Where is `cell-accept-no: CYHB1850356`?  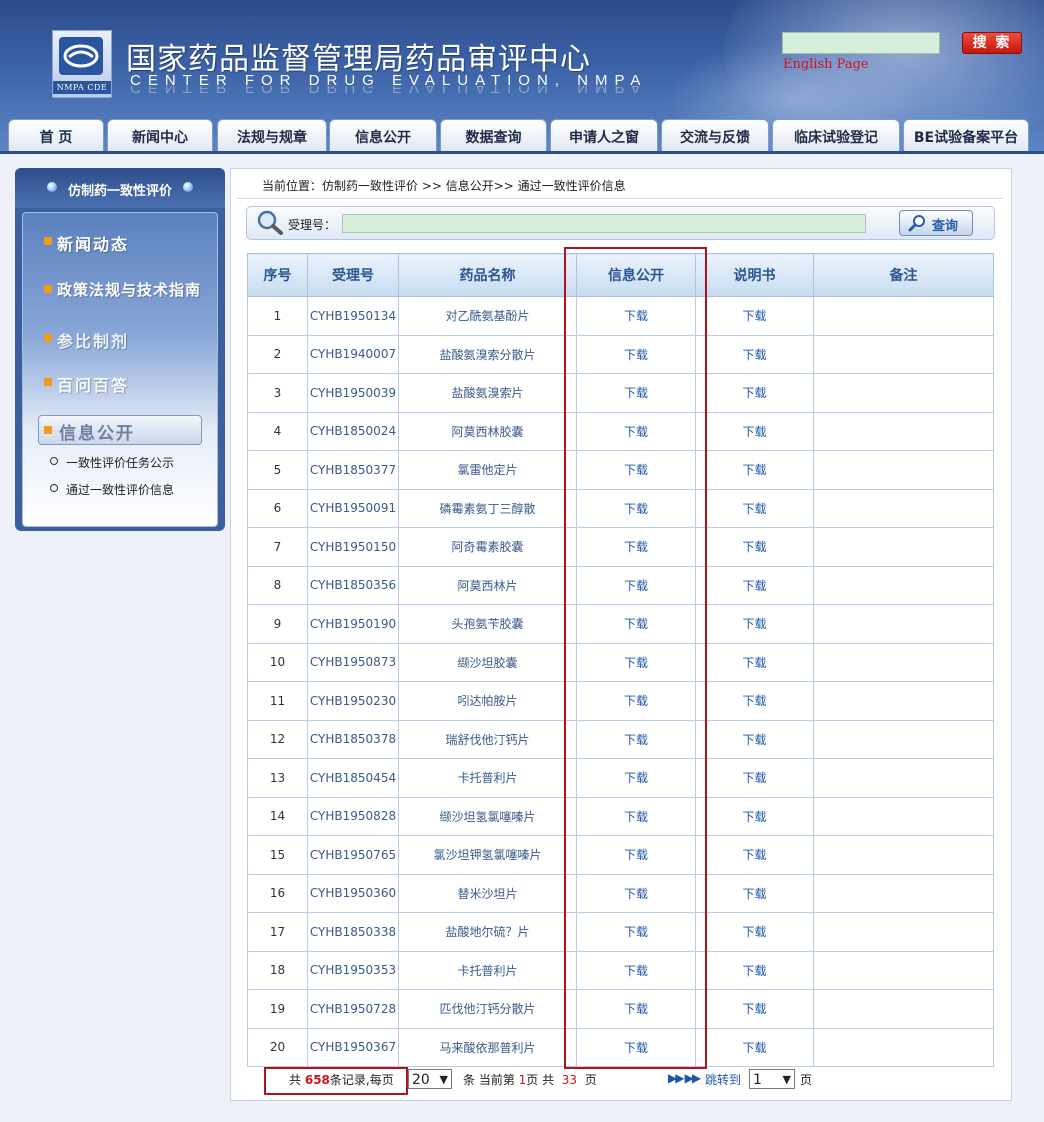 cell-accept-no: CYHB1850356 is located at coordinates (353, 585).